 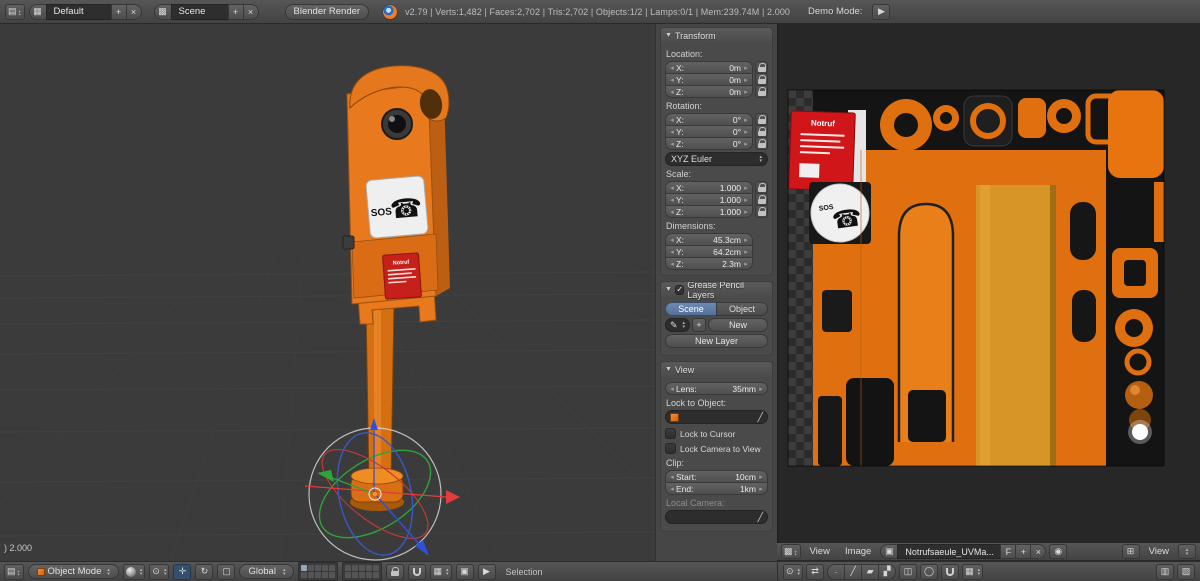 What do you see at coordinates (1038, 551) in the screenshot?
I see `unlink-image-button: ×` at bounding box center [1038, 551].